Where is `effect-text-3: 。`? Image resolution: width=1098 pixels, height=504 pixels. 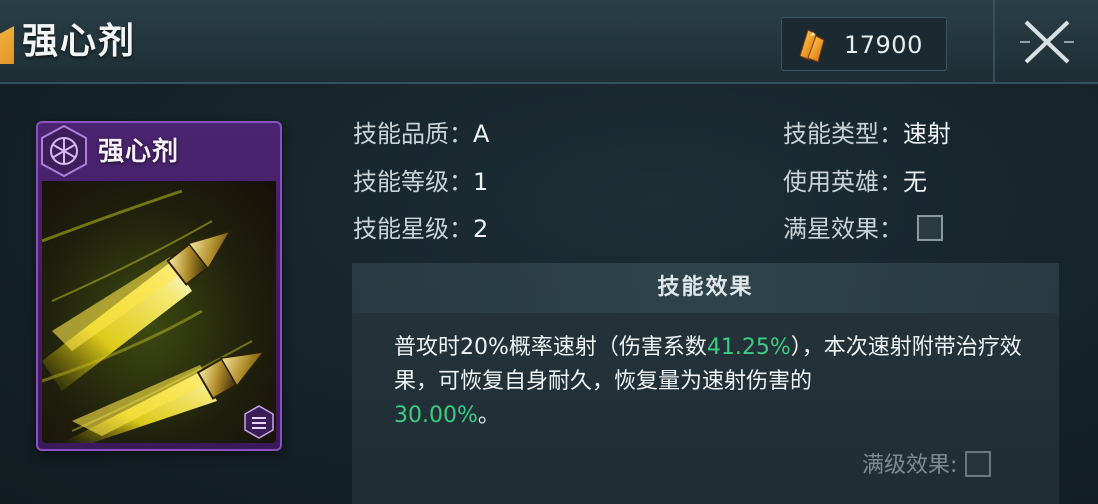 effect-text-3: 。 is located at coordinates (488, 415).